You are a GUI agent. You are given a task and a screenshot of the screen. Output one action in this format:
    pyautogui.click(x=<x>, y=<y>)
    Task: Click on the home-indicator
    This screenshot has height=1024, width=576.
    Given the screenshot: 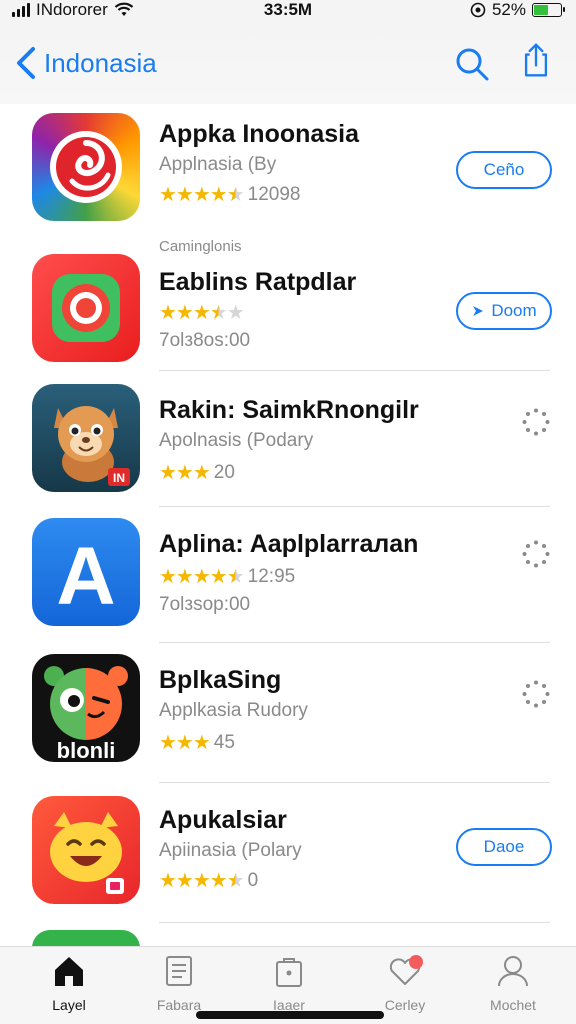 What is the action you would take?
    pyautogui.click(x=290, y=1015)
    